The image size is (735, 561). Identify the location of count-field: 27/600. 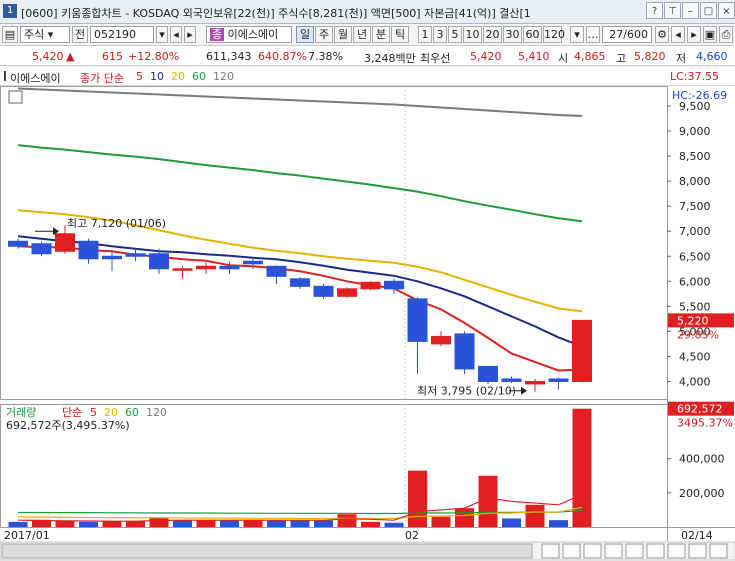
(627, 34).